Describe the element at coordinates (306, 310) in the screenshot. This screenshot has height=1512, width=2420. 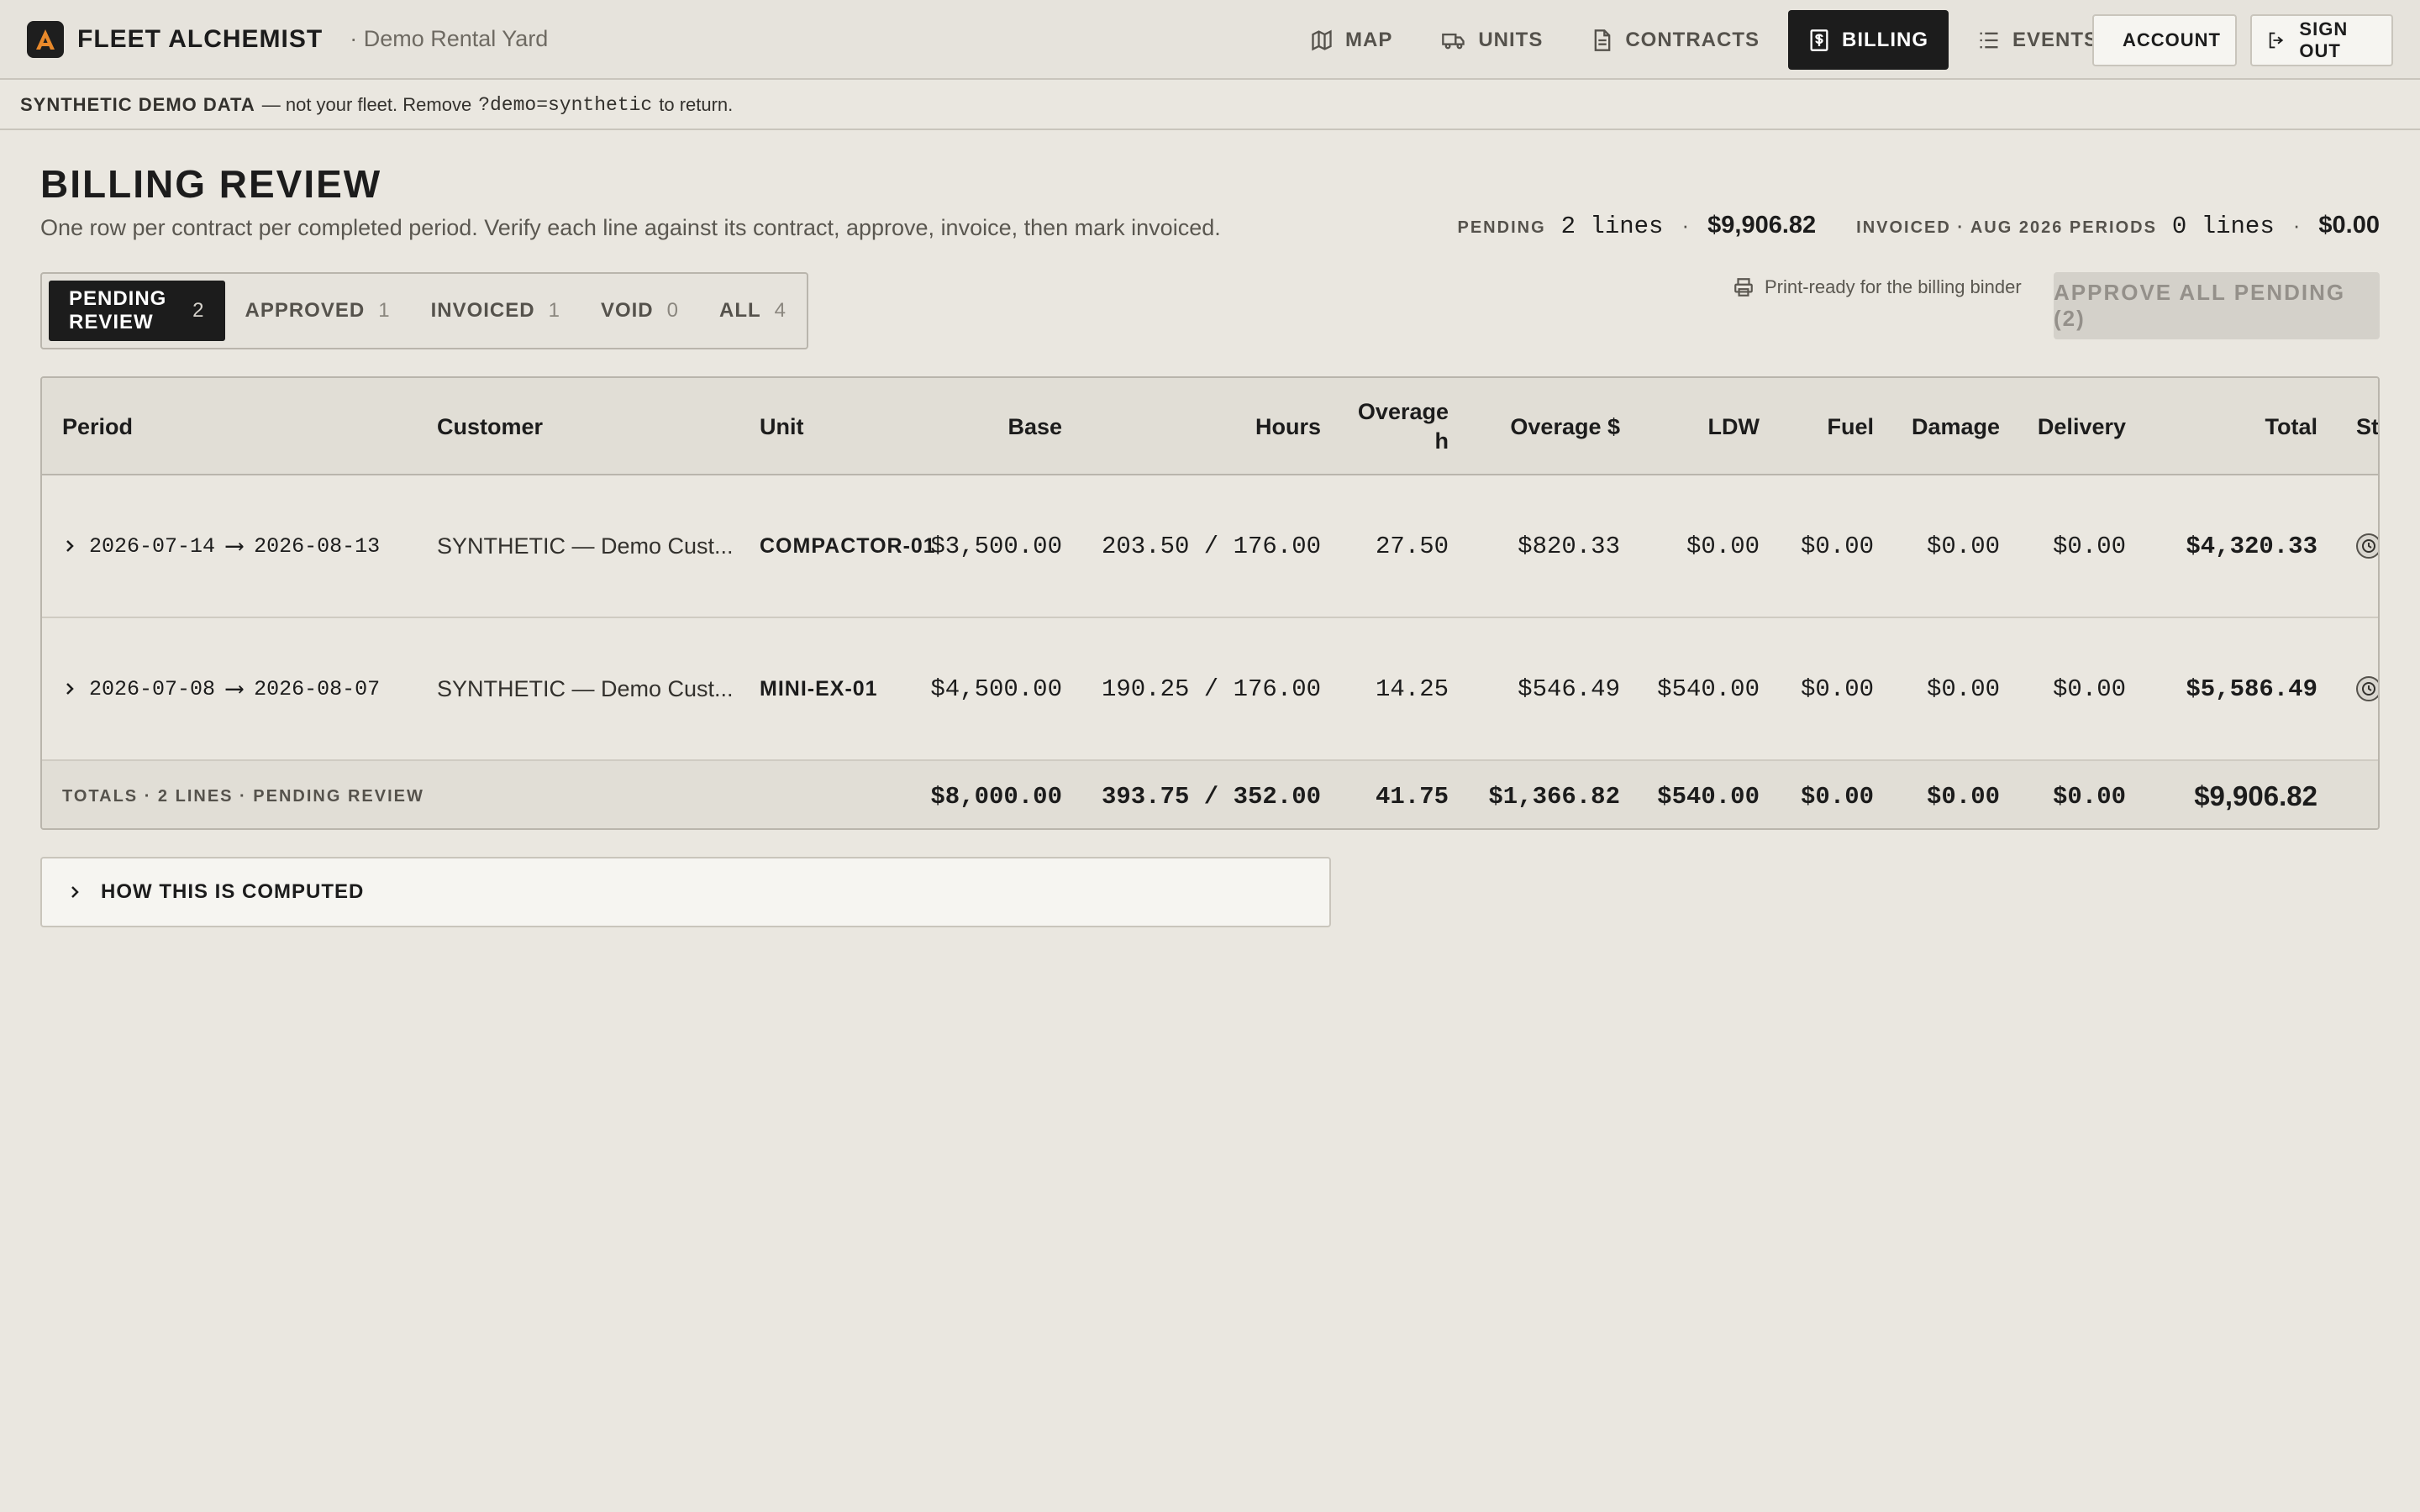
I see `tab-label: APPROVED` at that location.